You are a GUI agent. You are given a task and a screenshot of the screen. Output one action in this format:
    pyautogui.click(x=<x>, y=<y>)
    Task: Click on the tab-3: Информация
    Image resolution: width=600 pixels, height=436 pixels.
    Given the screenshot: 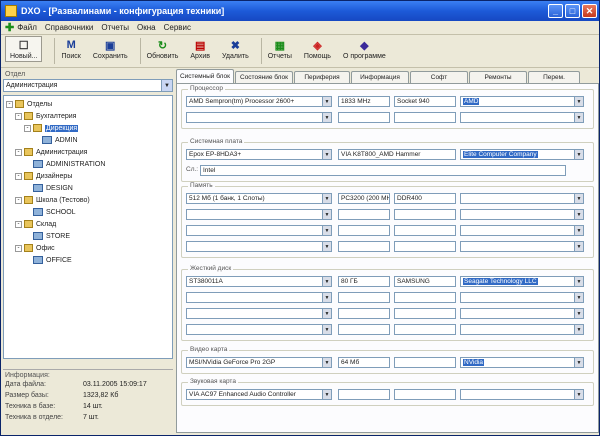 What is the action you would take?
    pyautogui.click(x=380, y=77)
    